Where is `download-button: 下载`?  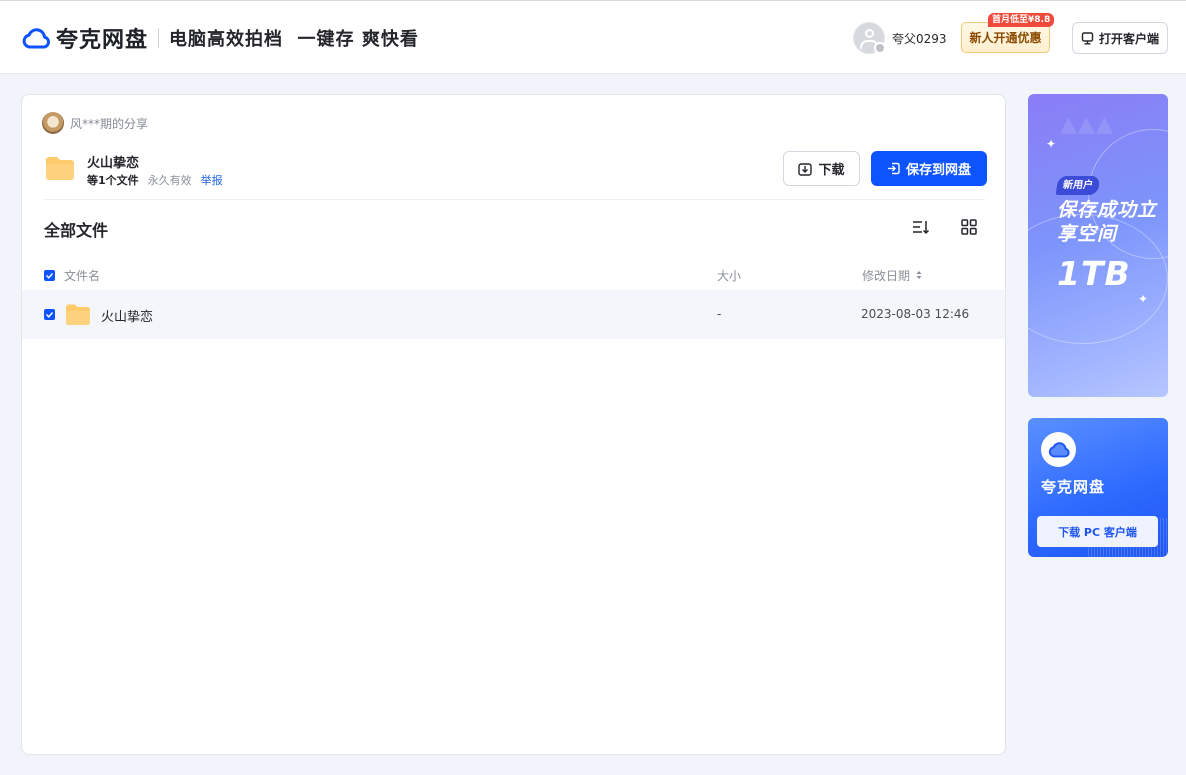
download-button: 下载 is located at coordinates (821, 168).